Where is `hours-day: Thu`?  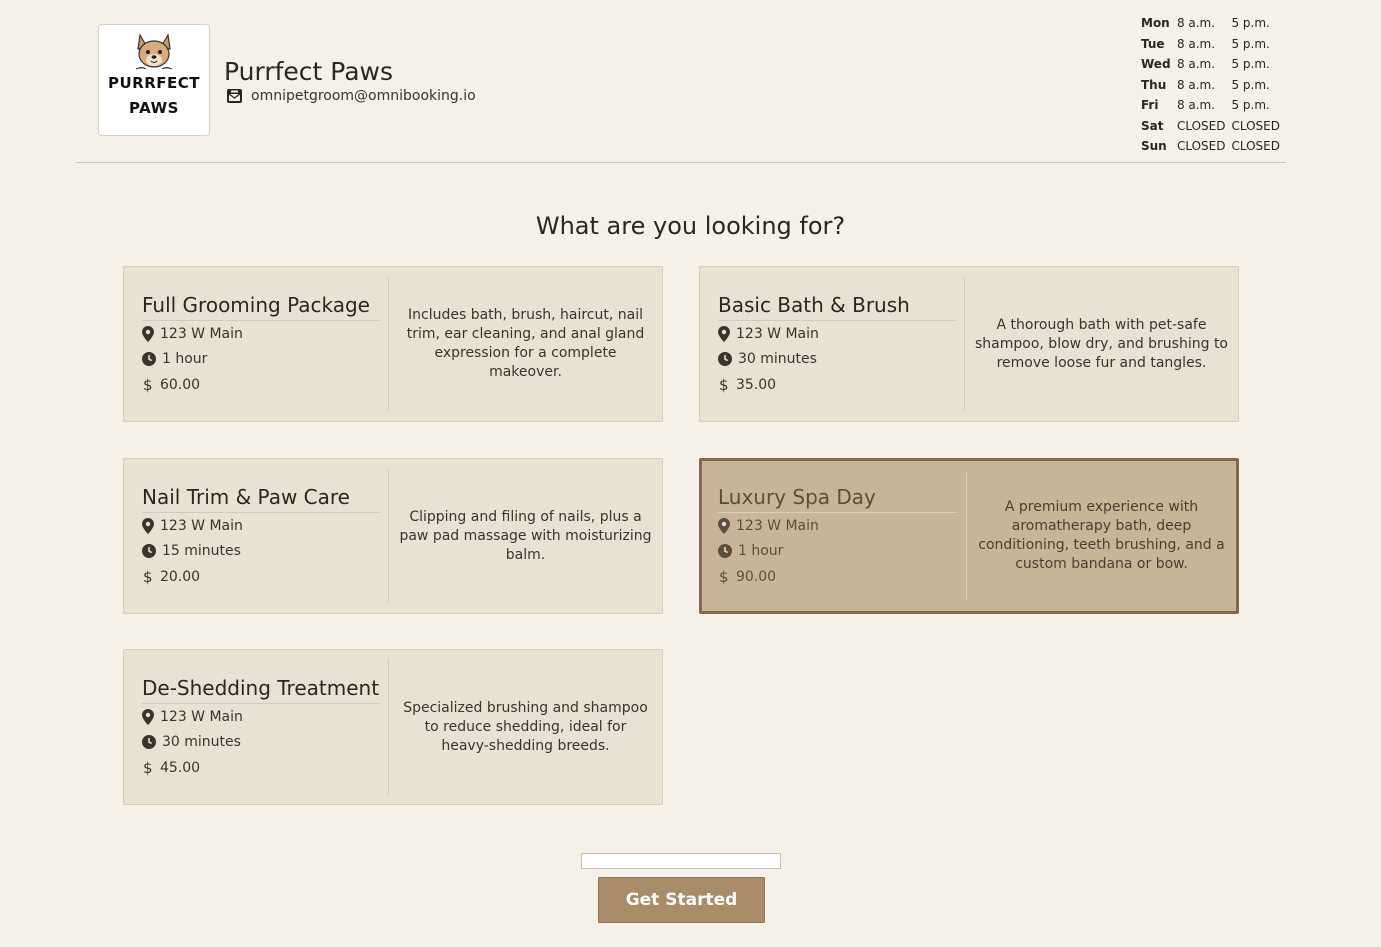 hours-day: Thu is located at coordinates (1154, 84).